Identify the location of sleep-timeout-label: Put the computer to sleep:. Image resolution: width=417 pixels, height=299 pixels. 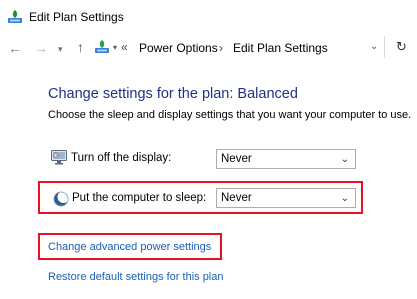
(139, 198).